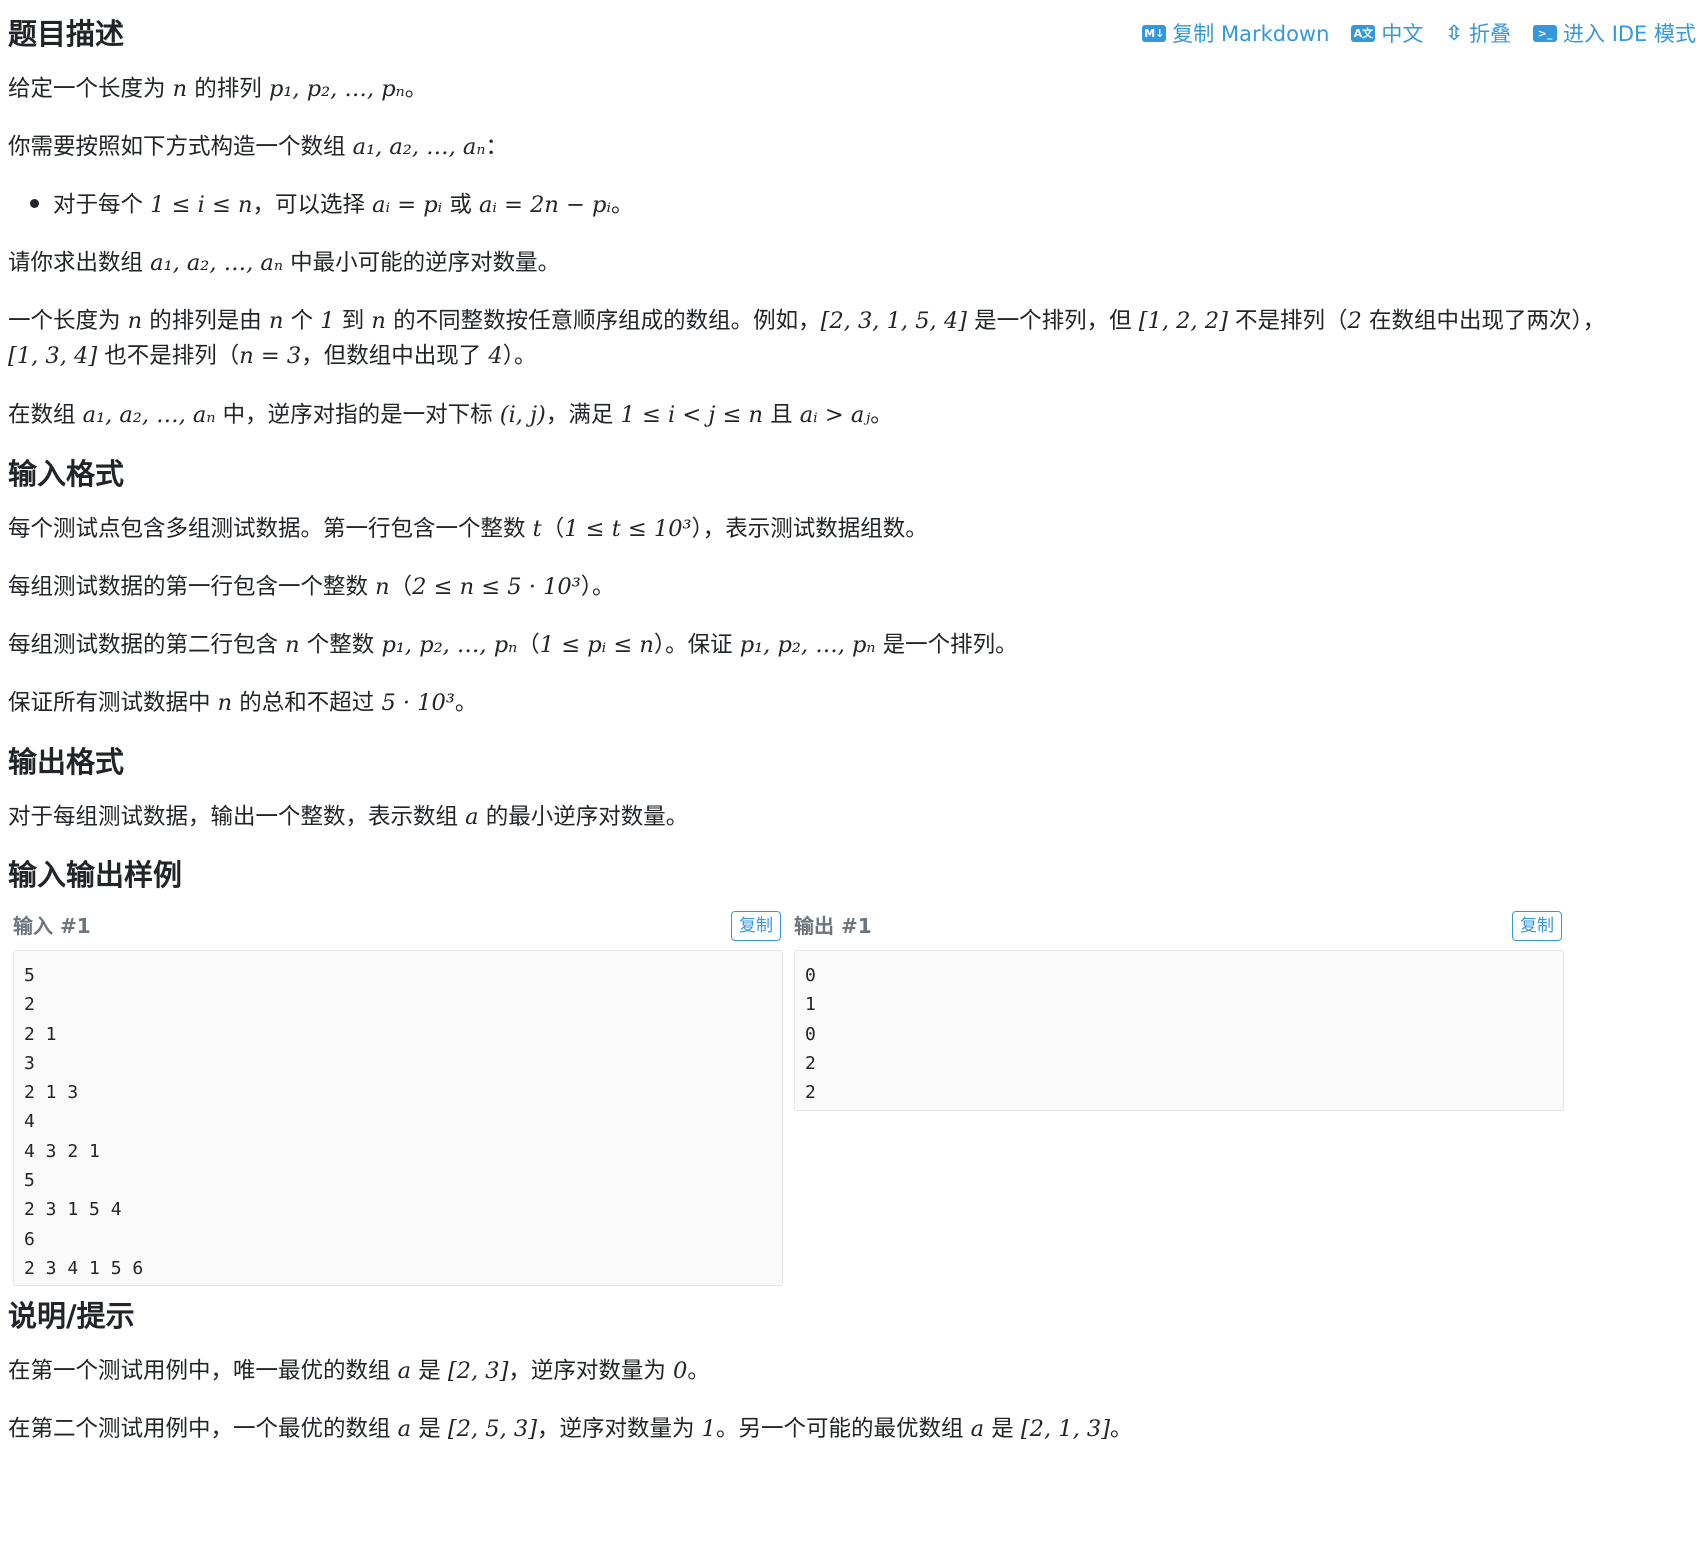 The height and width of the screenshot is (1567, 1696). I want to click on fold-button: ⇳ 折叠, so click(1478, 33).